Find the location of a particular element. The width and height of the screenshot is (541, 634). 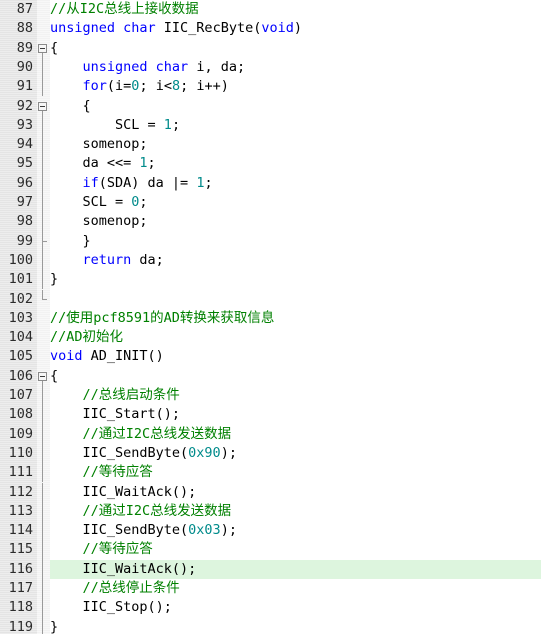

code-line: 91 for(i=0; i<8; i++) is located at coordinates (270, 87).